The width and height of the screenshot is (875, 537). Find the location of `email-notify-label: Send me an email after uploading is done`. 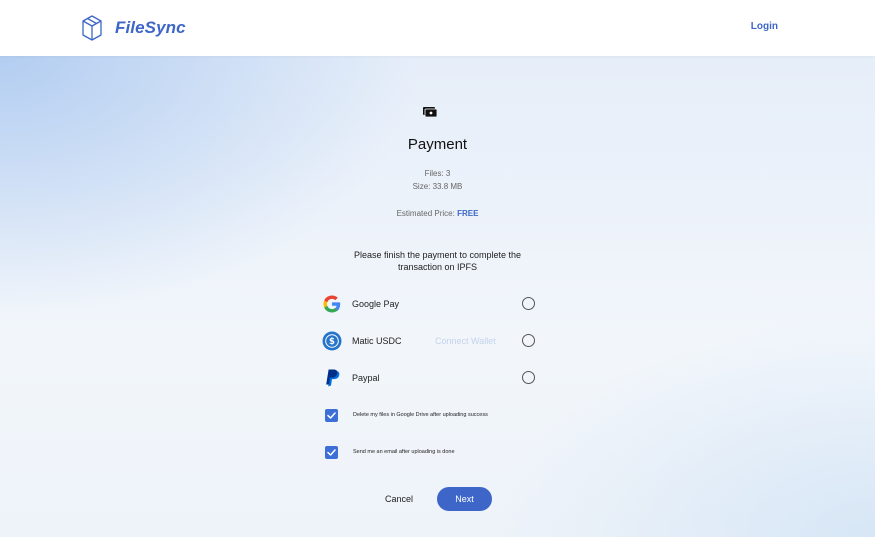

email-notify-label: Send me an email after uploading is done is located at coordinates (404, 452).